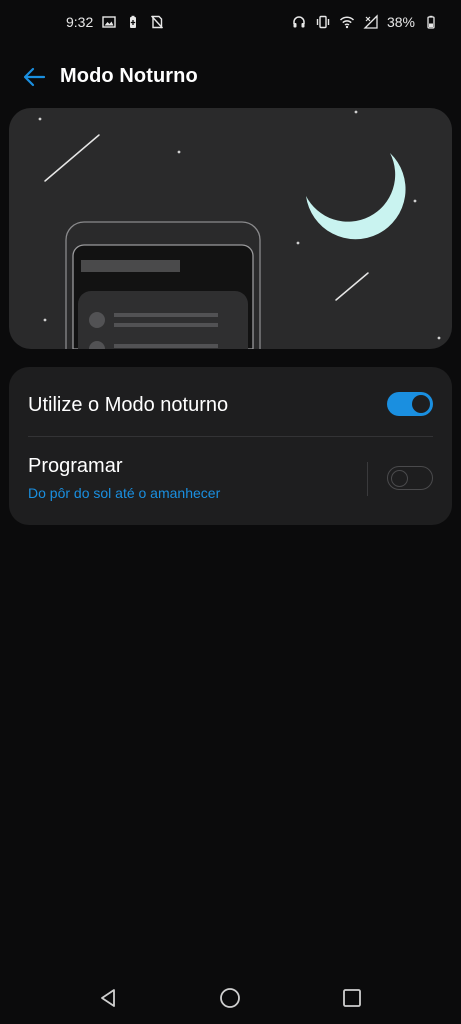 This screenshot has height=1024, width=461. Describe the element at coordinates (80, 22) in the screenshot. I see `status-time: 9:32` at that location.